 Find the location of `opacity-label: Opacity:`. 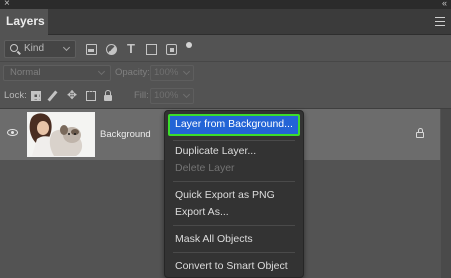

opacity-label: Opacity: is located at coordinates (132, 72).